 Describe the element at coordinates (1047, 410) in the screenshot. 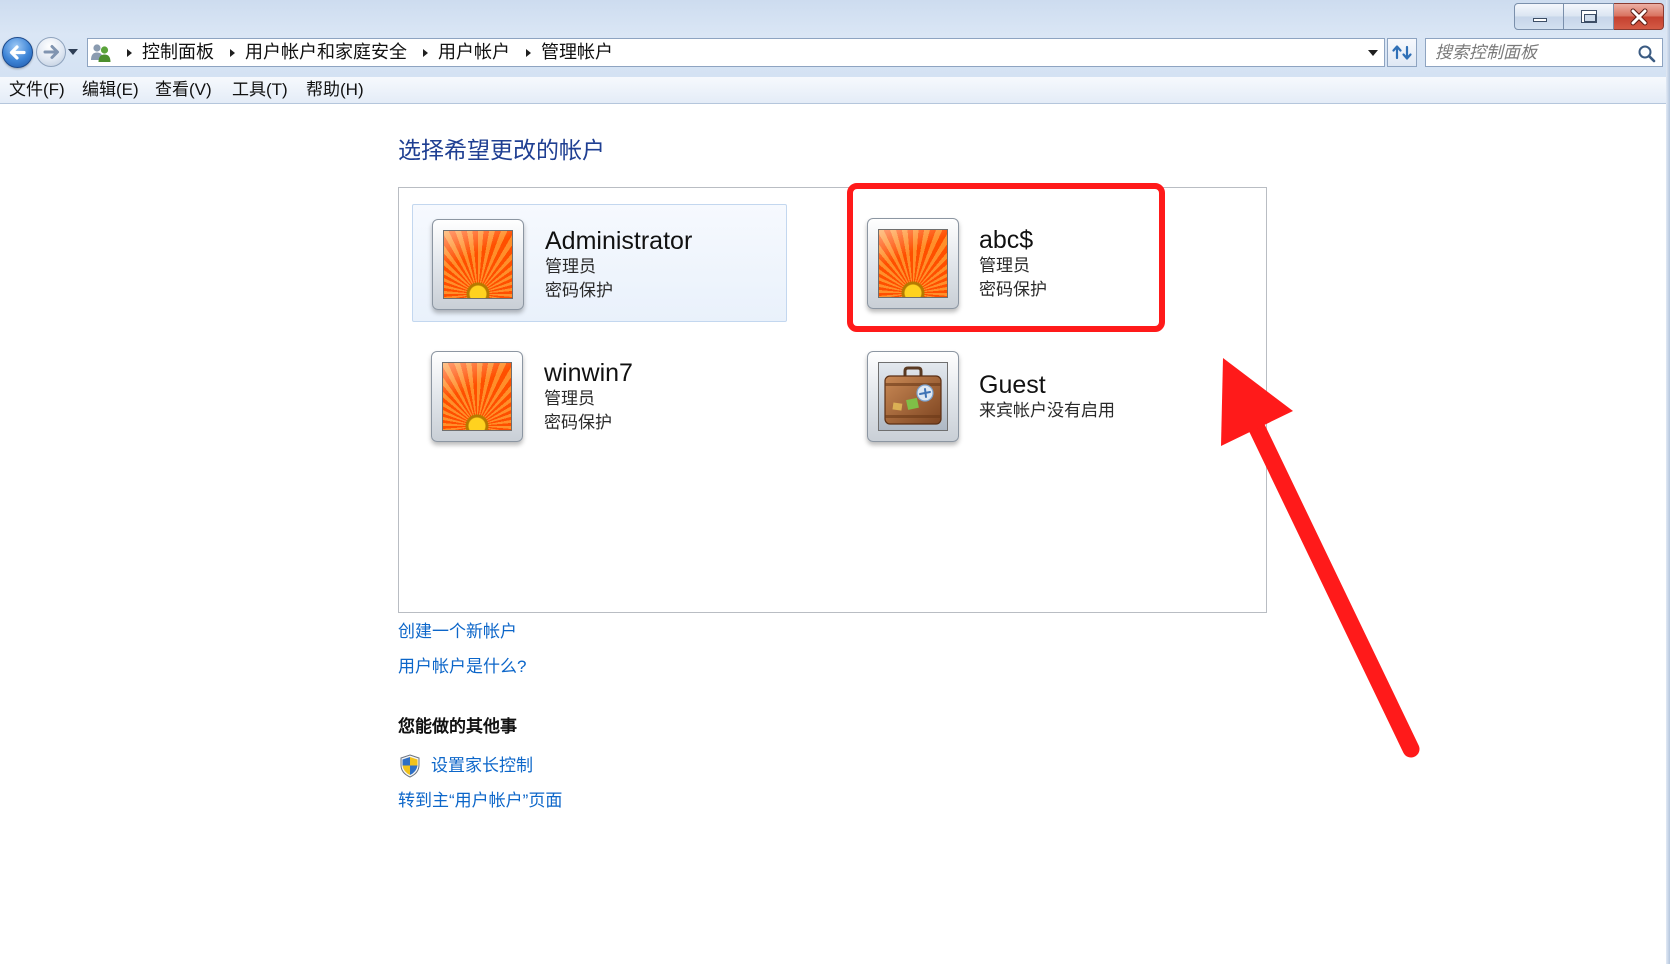

I see `account-status: 来宾帐户没有启用` at that location.